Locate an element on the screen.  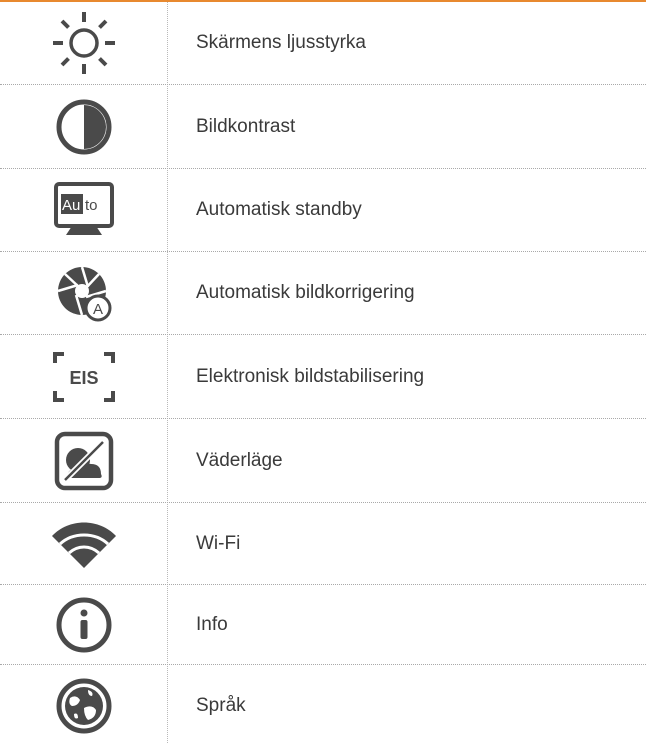
table-row-wifi: Wi-Fi is located at coordinates (323, 544).